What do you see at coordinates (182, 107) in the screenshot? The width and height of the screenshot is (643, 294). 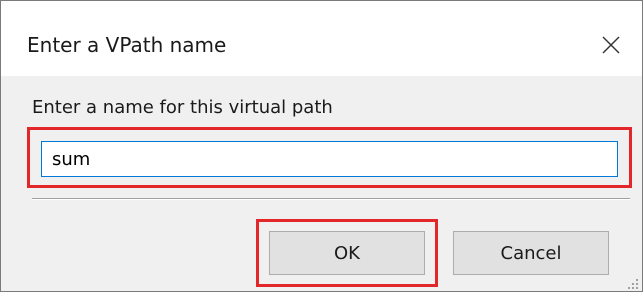 I see `prompt-label: Enter a name for this virtual path` at bounding box center [182, 107].